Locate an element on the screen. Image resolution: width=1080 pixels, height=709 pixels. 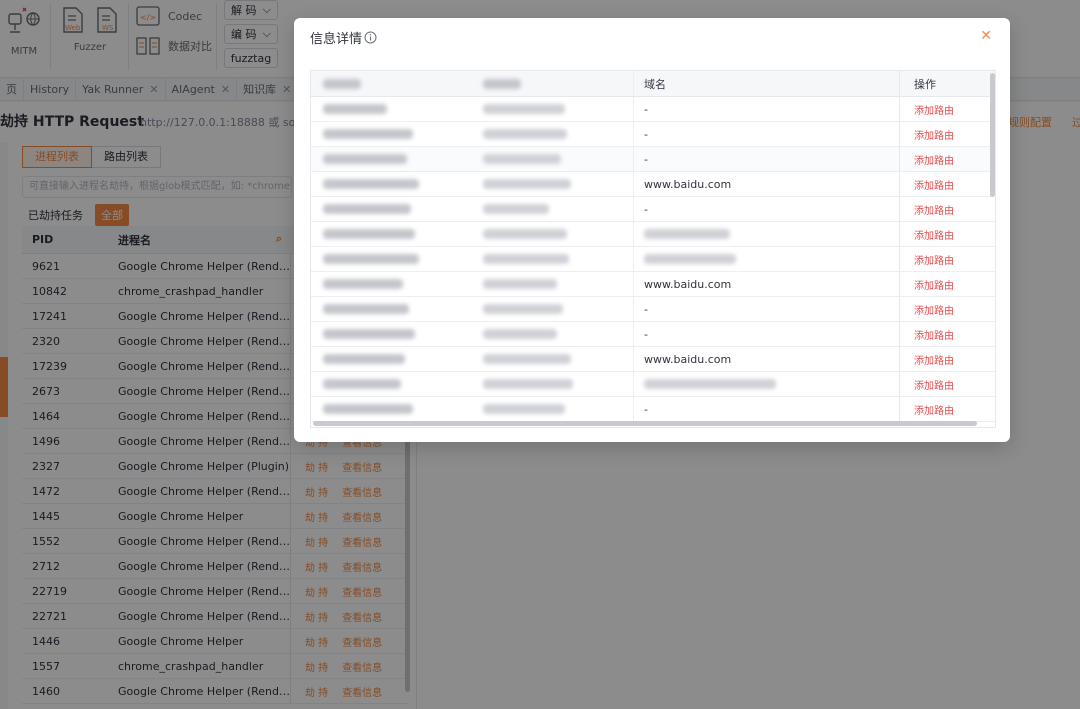
info-table-vscroll is located at coordinates (992, 135).